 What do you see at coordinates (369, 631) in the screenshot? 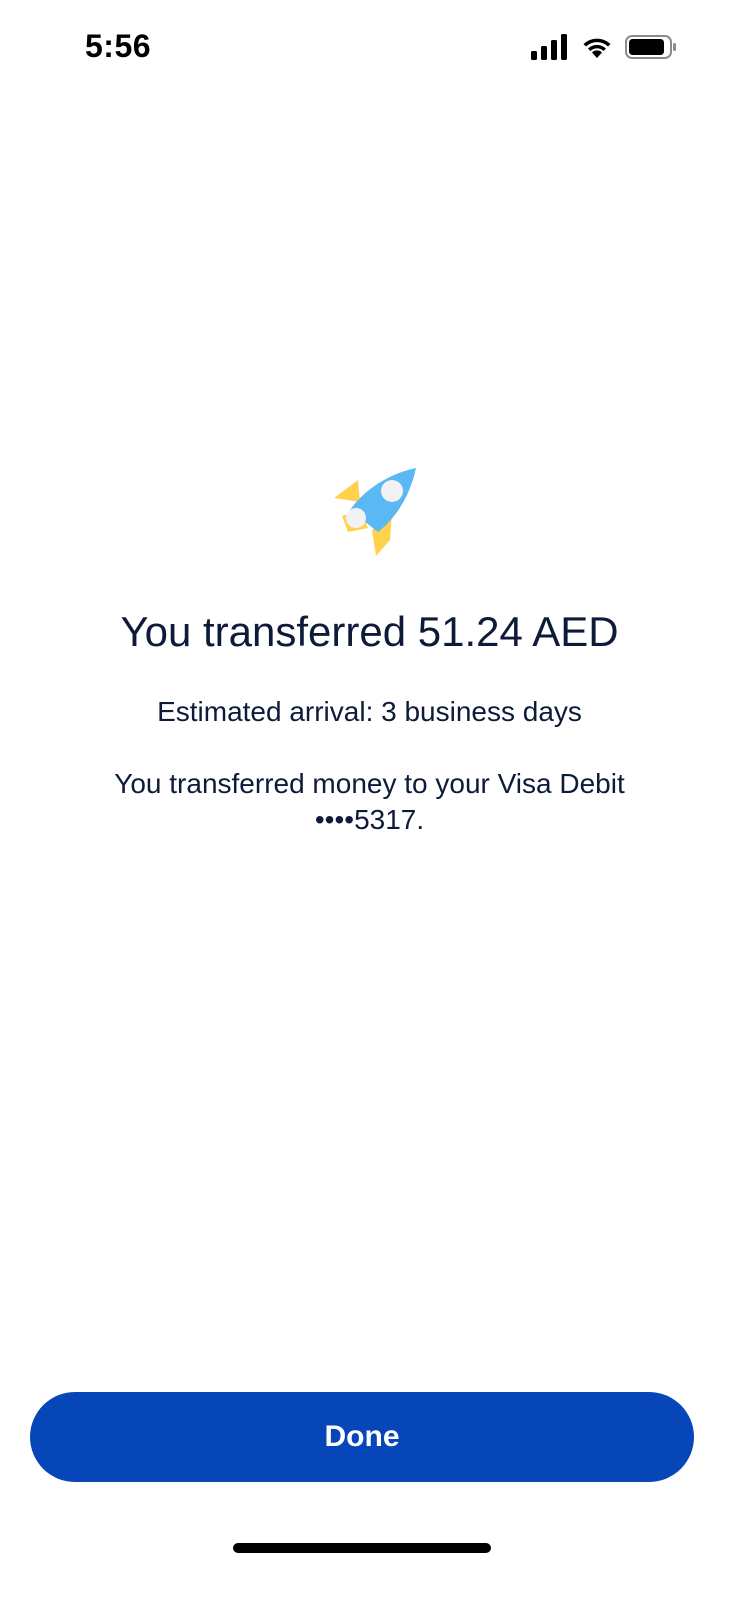
I see `transfer-title: You transferred 51.24 AED` at bounding box center [369, 631].